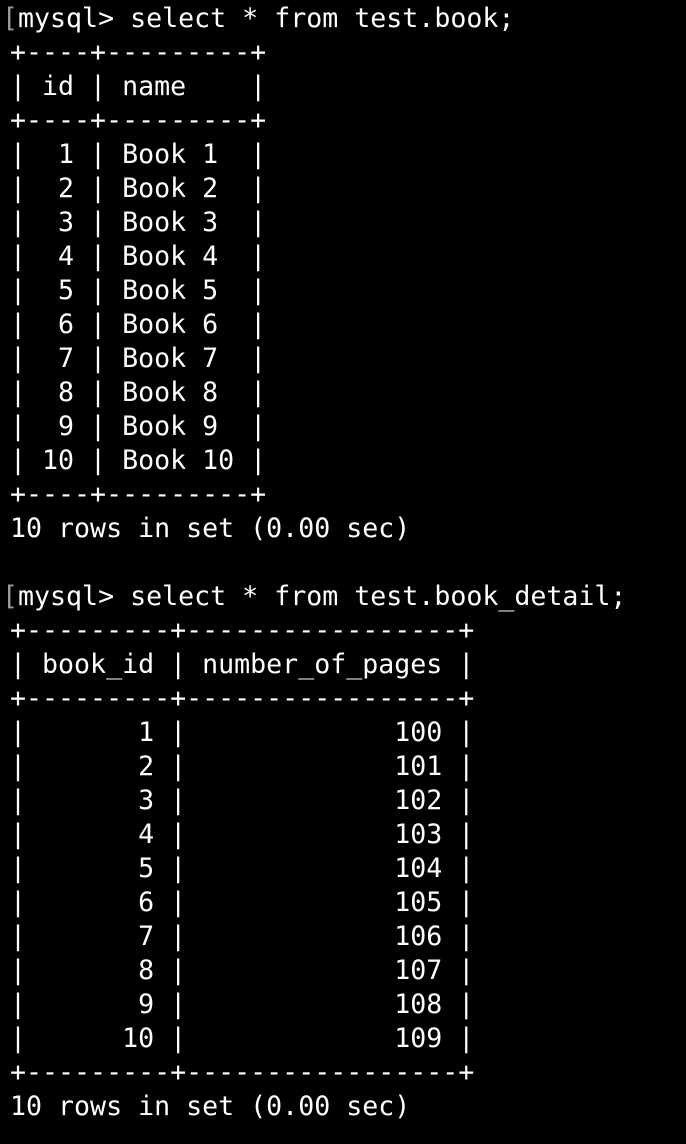 The image size is (686, 1144). What do you see at coordinates (242, 664) in the screenshot?
I see `table-header-row: | book_id | number_of_pages |` at bounding box center [242, 664].